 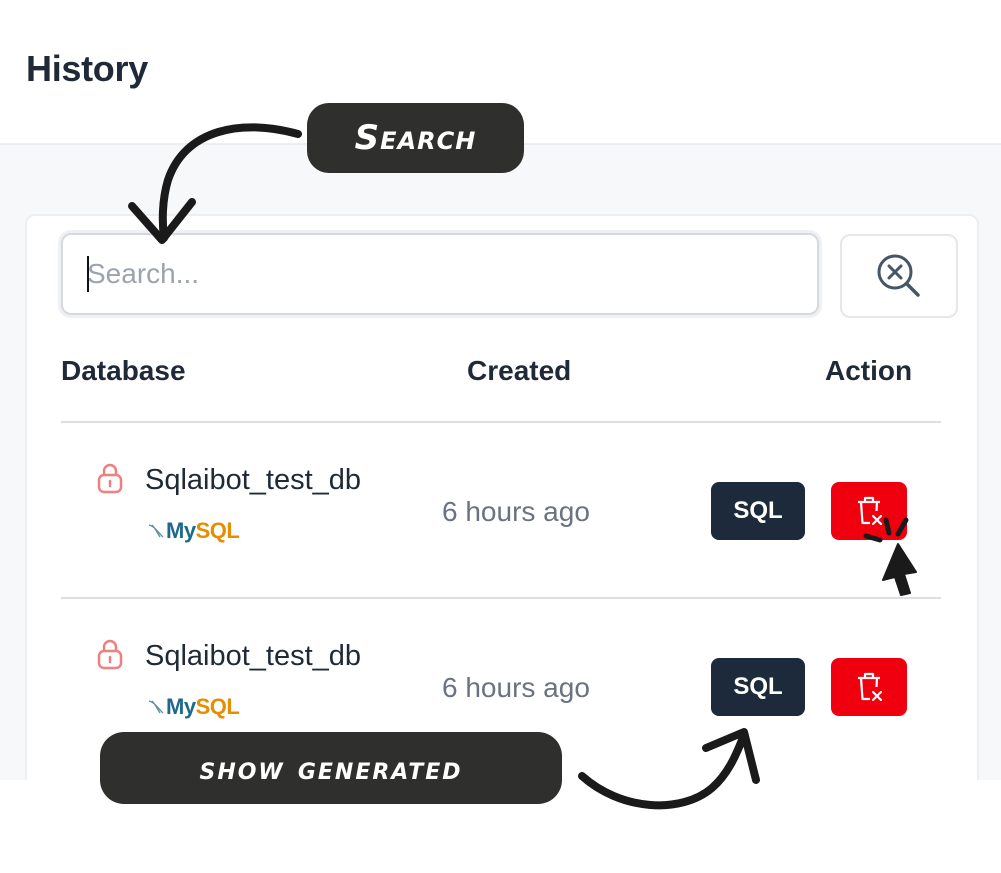 What do you see at coordinates (519, 371) in the screenshot?
I see `column-header-created: Created` at bounding box center [519, 371].